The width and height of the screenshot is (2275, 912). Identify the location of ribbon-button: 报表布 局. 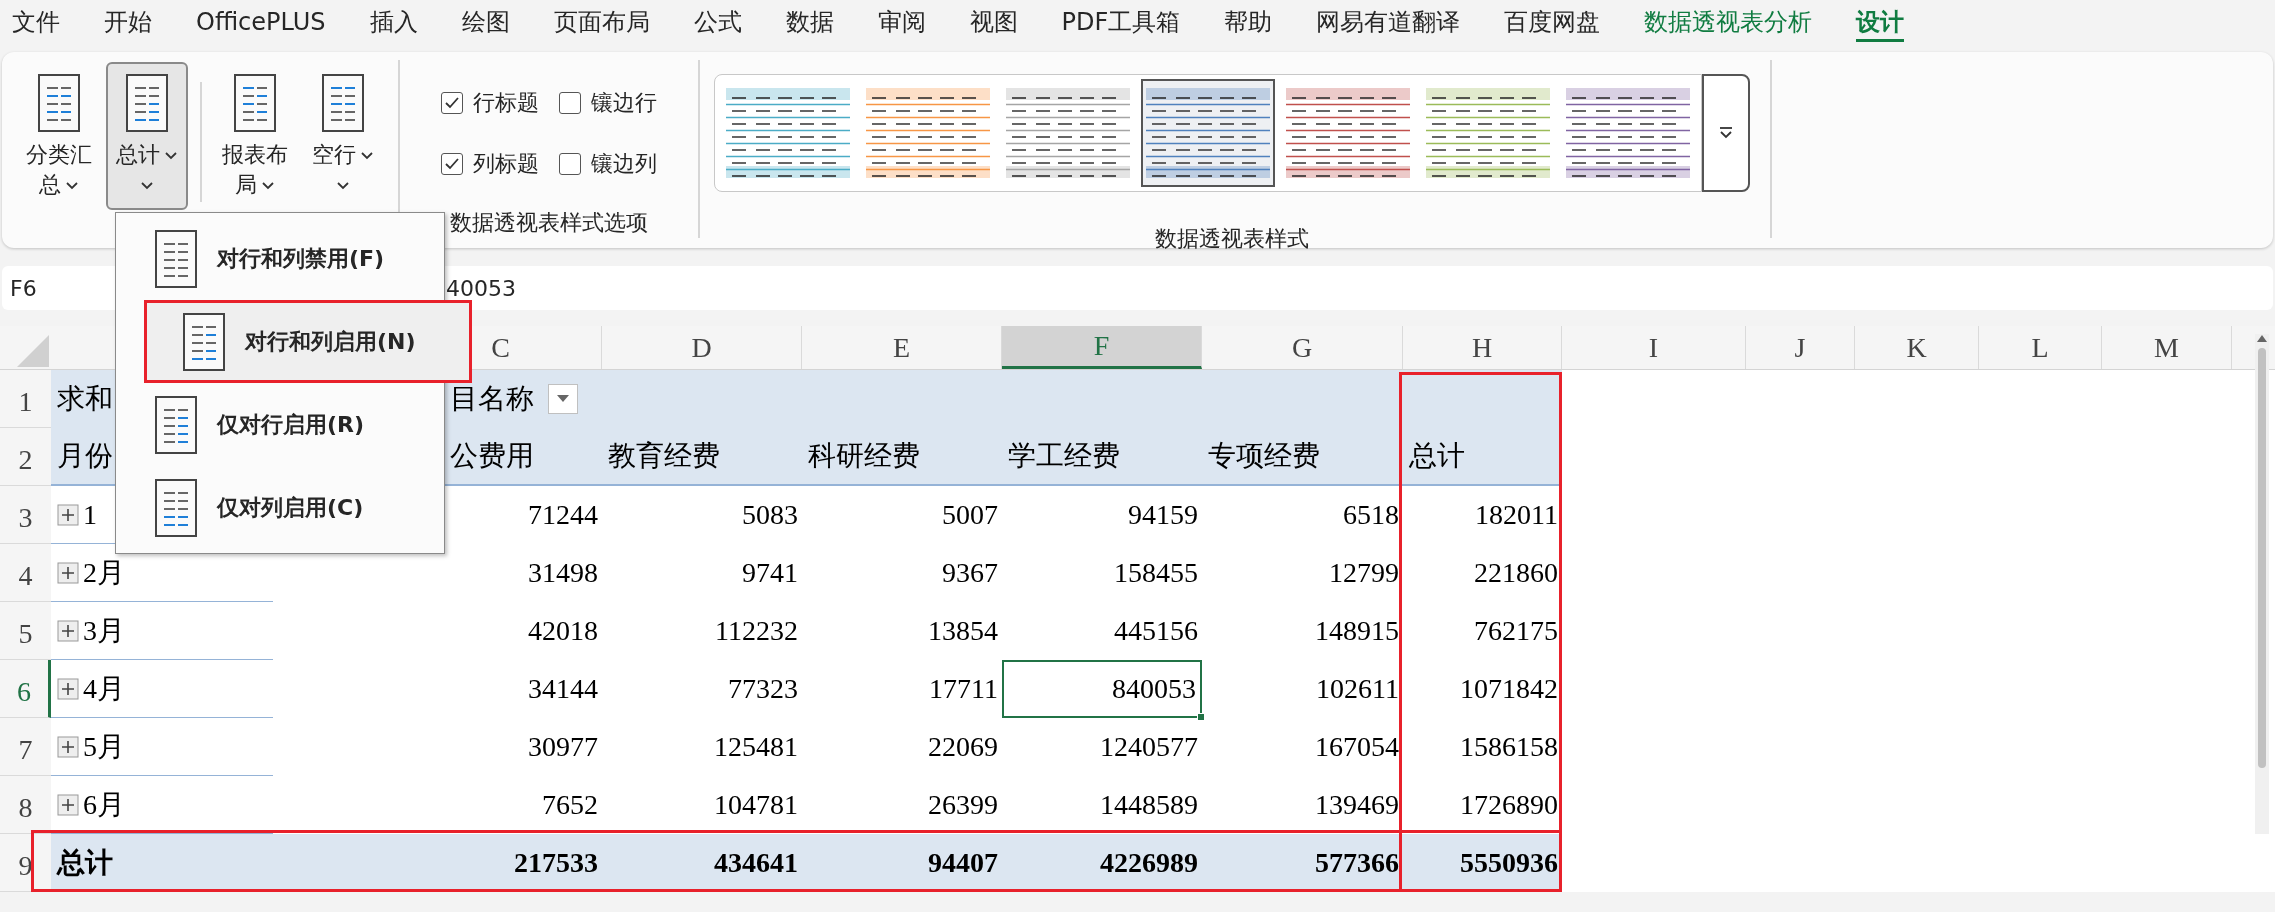
(255, 136).